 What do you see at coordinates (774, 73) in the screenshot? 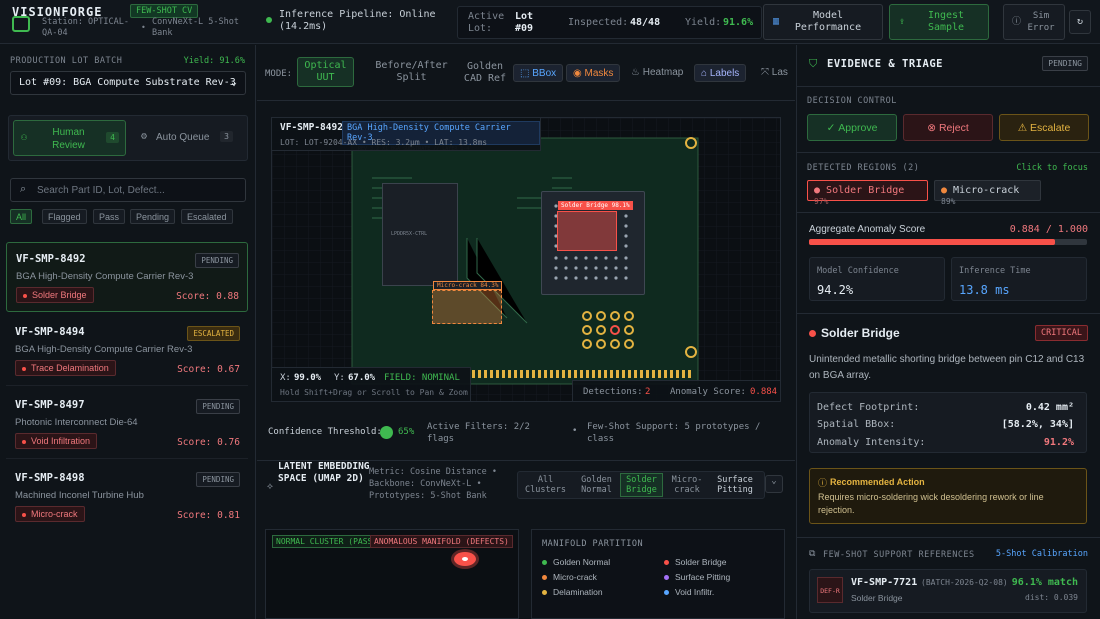
I see `tool-lasso: ⤧ Las` at bounding box center [774, 73].